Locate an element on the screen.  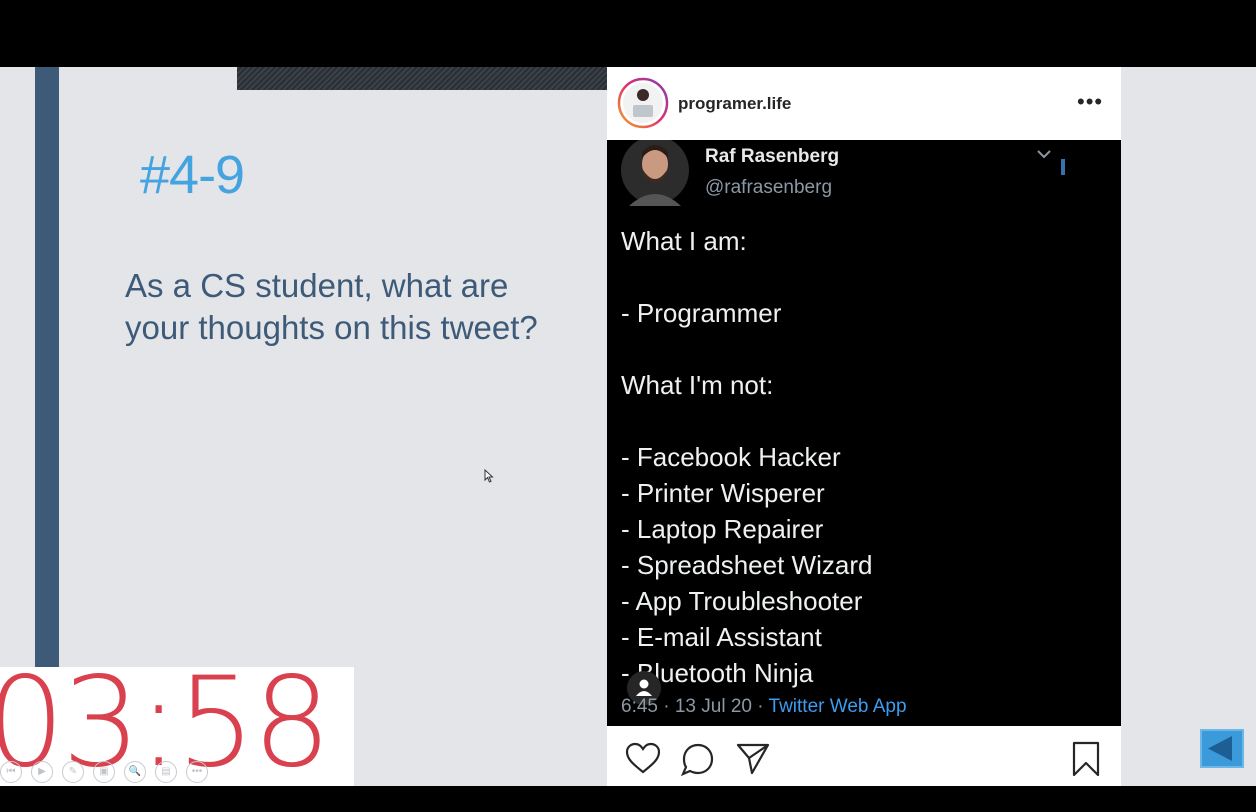
post-header: programer.life ••• is located at coordinates (864, 103).